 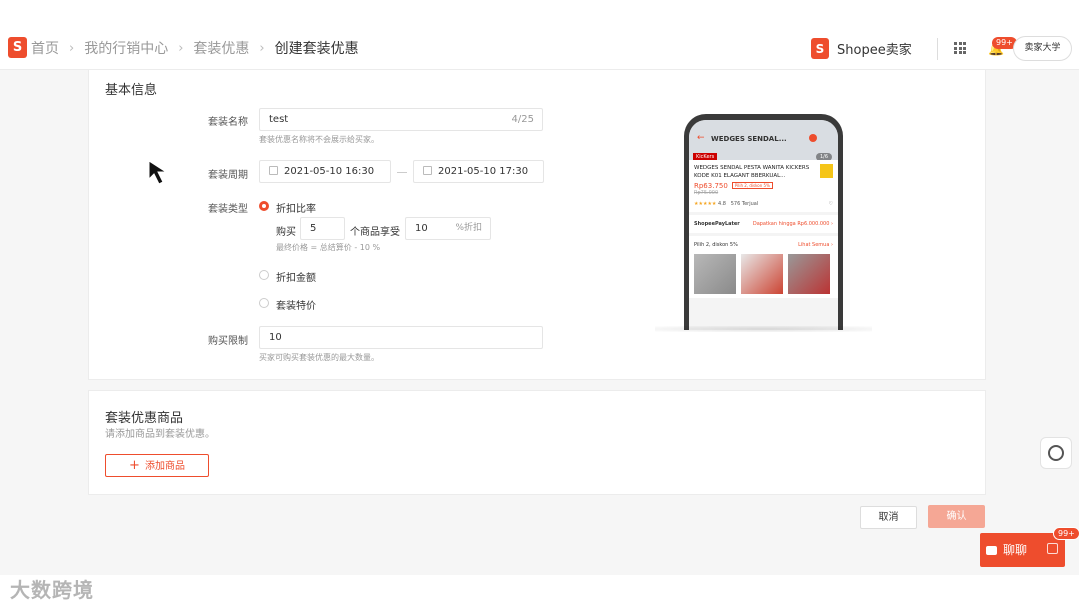 I want to click on breadcrumb-marketing: 我的行销中心, so click(x=126, y=48).